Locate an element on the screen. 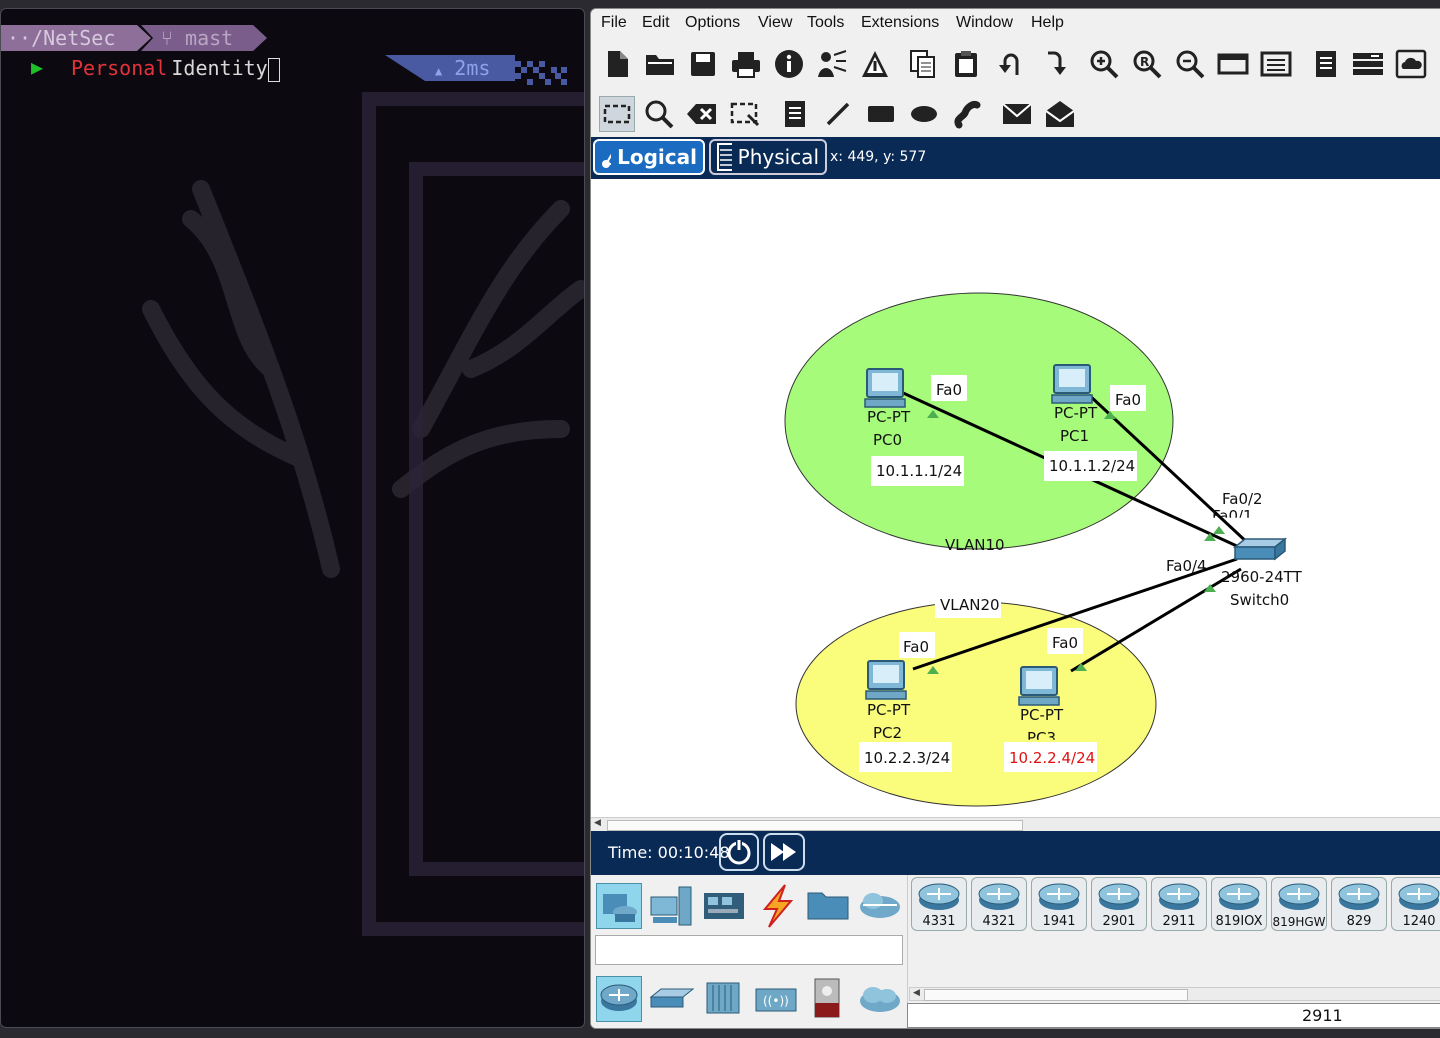 This screenshot has width=1440, height=1038. menu-help: Help is located at coordinates (1047, 23).